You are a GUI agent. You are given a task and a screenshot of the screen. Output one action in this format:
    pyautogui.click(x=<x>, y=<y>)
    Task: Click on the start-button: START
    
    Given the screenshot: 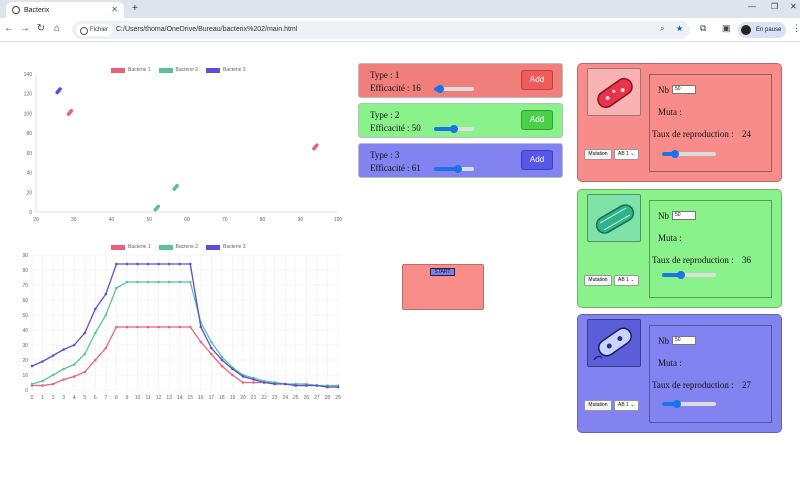 What is the action you would take?
    pyautogui.click(x=442, y=272)
    